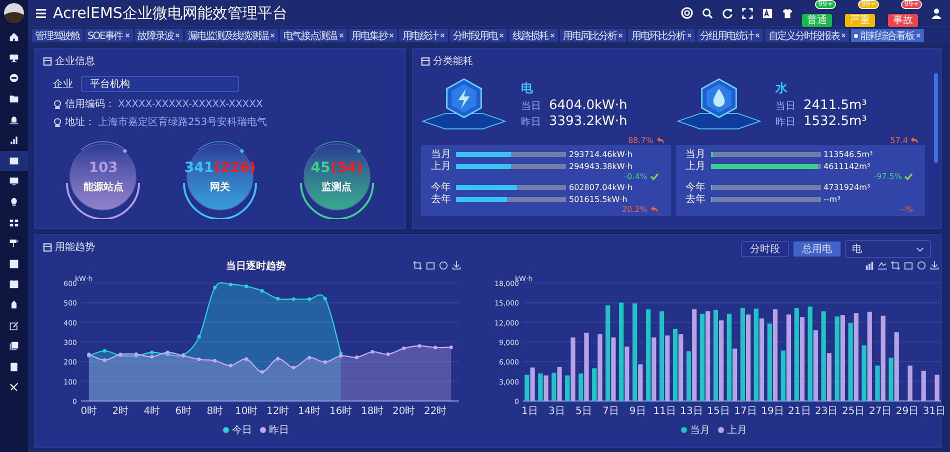 The width and height of the screenshot is (950, 452). What do you see at coordinates (373, 35) in the screenshot?
I see `tab: 用电集抄` at bounding box center [373, 35].